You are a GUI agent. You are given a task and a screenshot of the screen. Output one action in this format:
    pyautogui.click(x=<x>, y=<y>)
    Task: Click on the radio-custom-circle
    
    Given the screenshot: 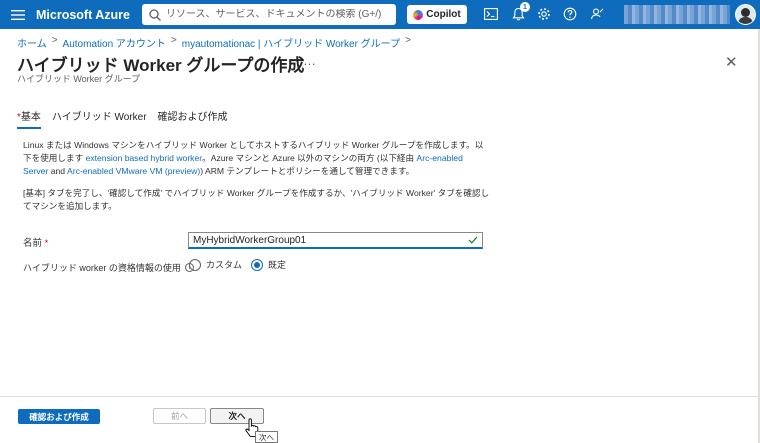 What is the action you would take?
    pyautogui.click(x=195, y=264)
    